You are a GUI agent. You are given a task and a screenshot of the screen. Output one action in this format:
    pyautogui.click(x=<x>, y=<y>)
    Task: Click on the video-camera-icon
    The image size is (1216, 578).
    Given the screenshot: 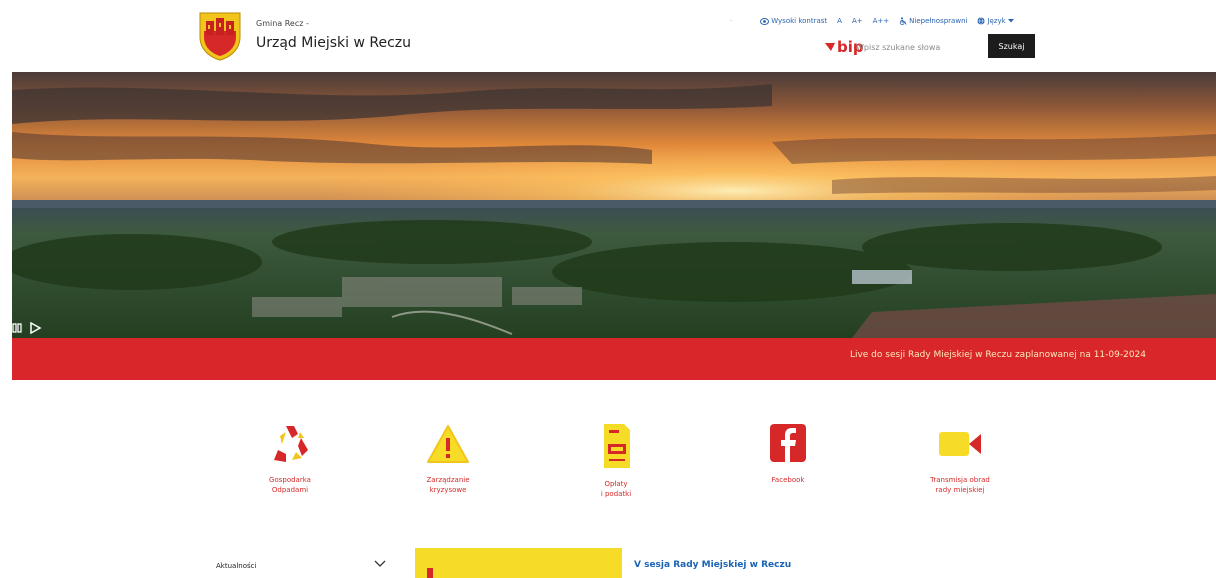 What is the action you would take?
    pyautogui.click(x=960, y=444)
    